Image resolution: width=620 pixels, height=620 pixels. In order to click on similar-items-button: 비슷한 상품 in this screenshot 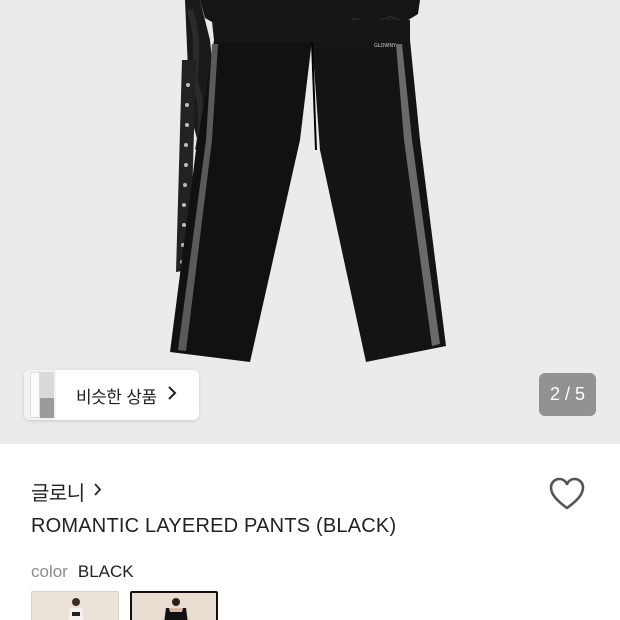, I will do `click(111, 395)`.